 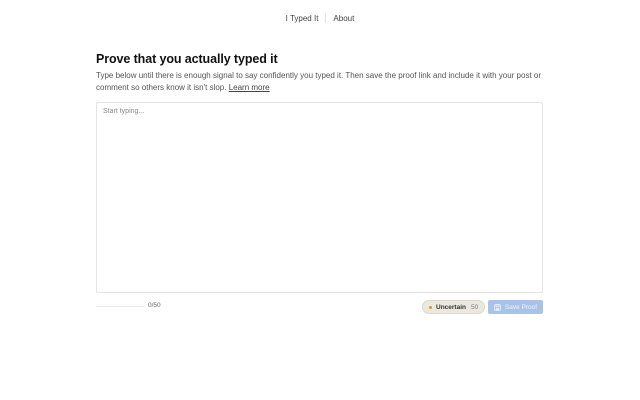 I want to click on status-score: 50, so click(x=474, y=307).